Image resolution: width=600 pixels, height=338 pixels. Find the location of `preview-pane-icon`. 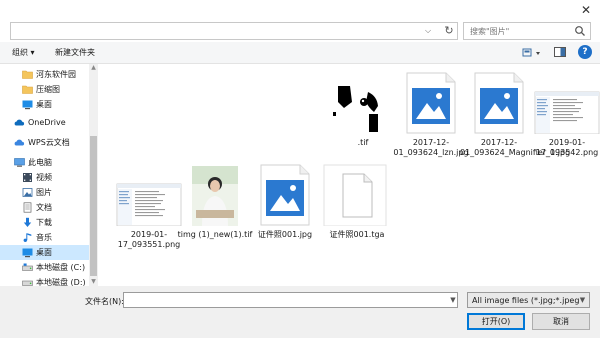

preview-pane-icon is located at coordinates (560, 52).